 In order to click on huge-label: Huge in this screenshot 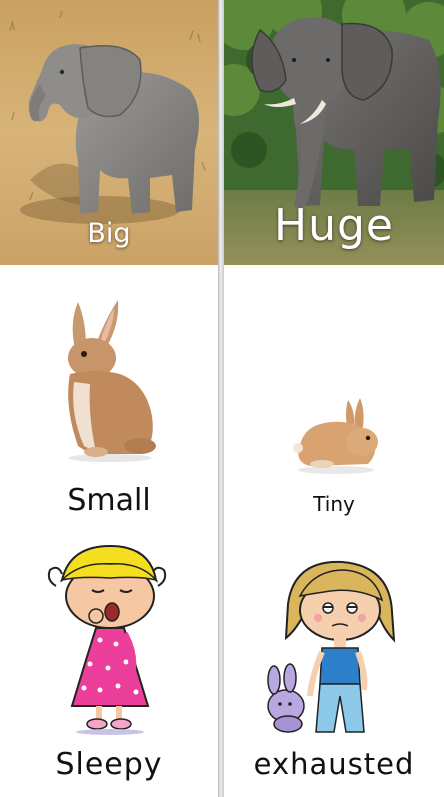, I will do `click(334, 225)`.